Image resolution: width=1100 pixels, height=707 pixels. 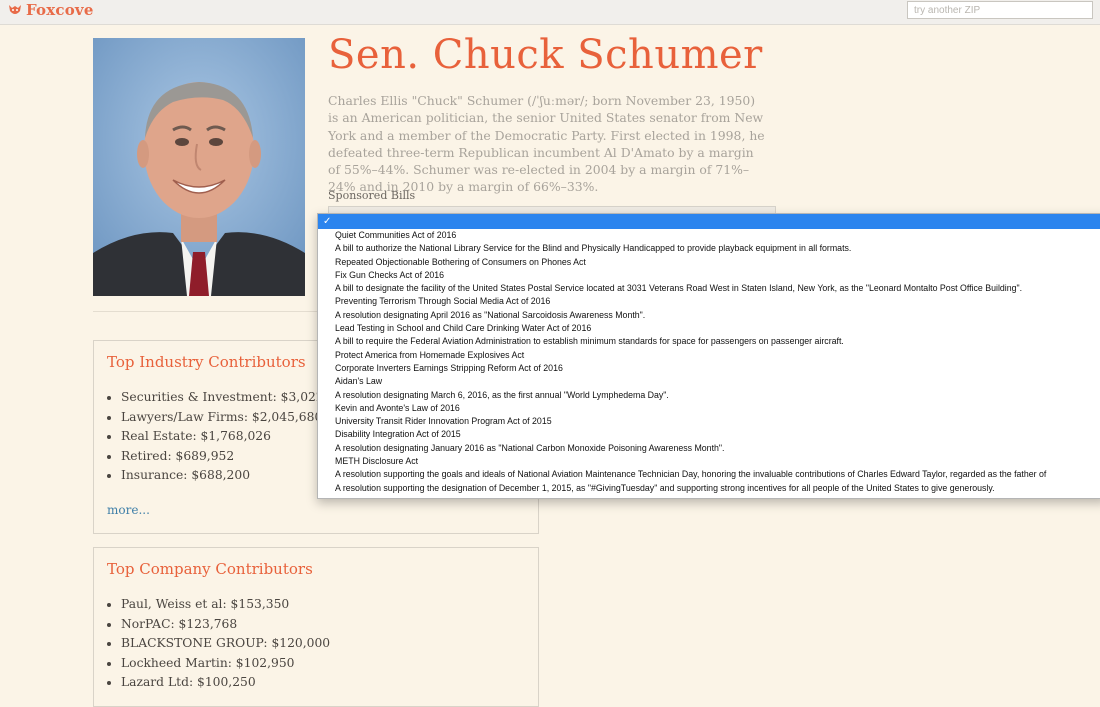 I want to click on list-item: Lockheed Martin: $102,950, so click(x=225, y=664).